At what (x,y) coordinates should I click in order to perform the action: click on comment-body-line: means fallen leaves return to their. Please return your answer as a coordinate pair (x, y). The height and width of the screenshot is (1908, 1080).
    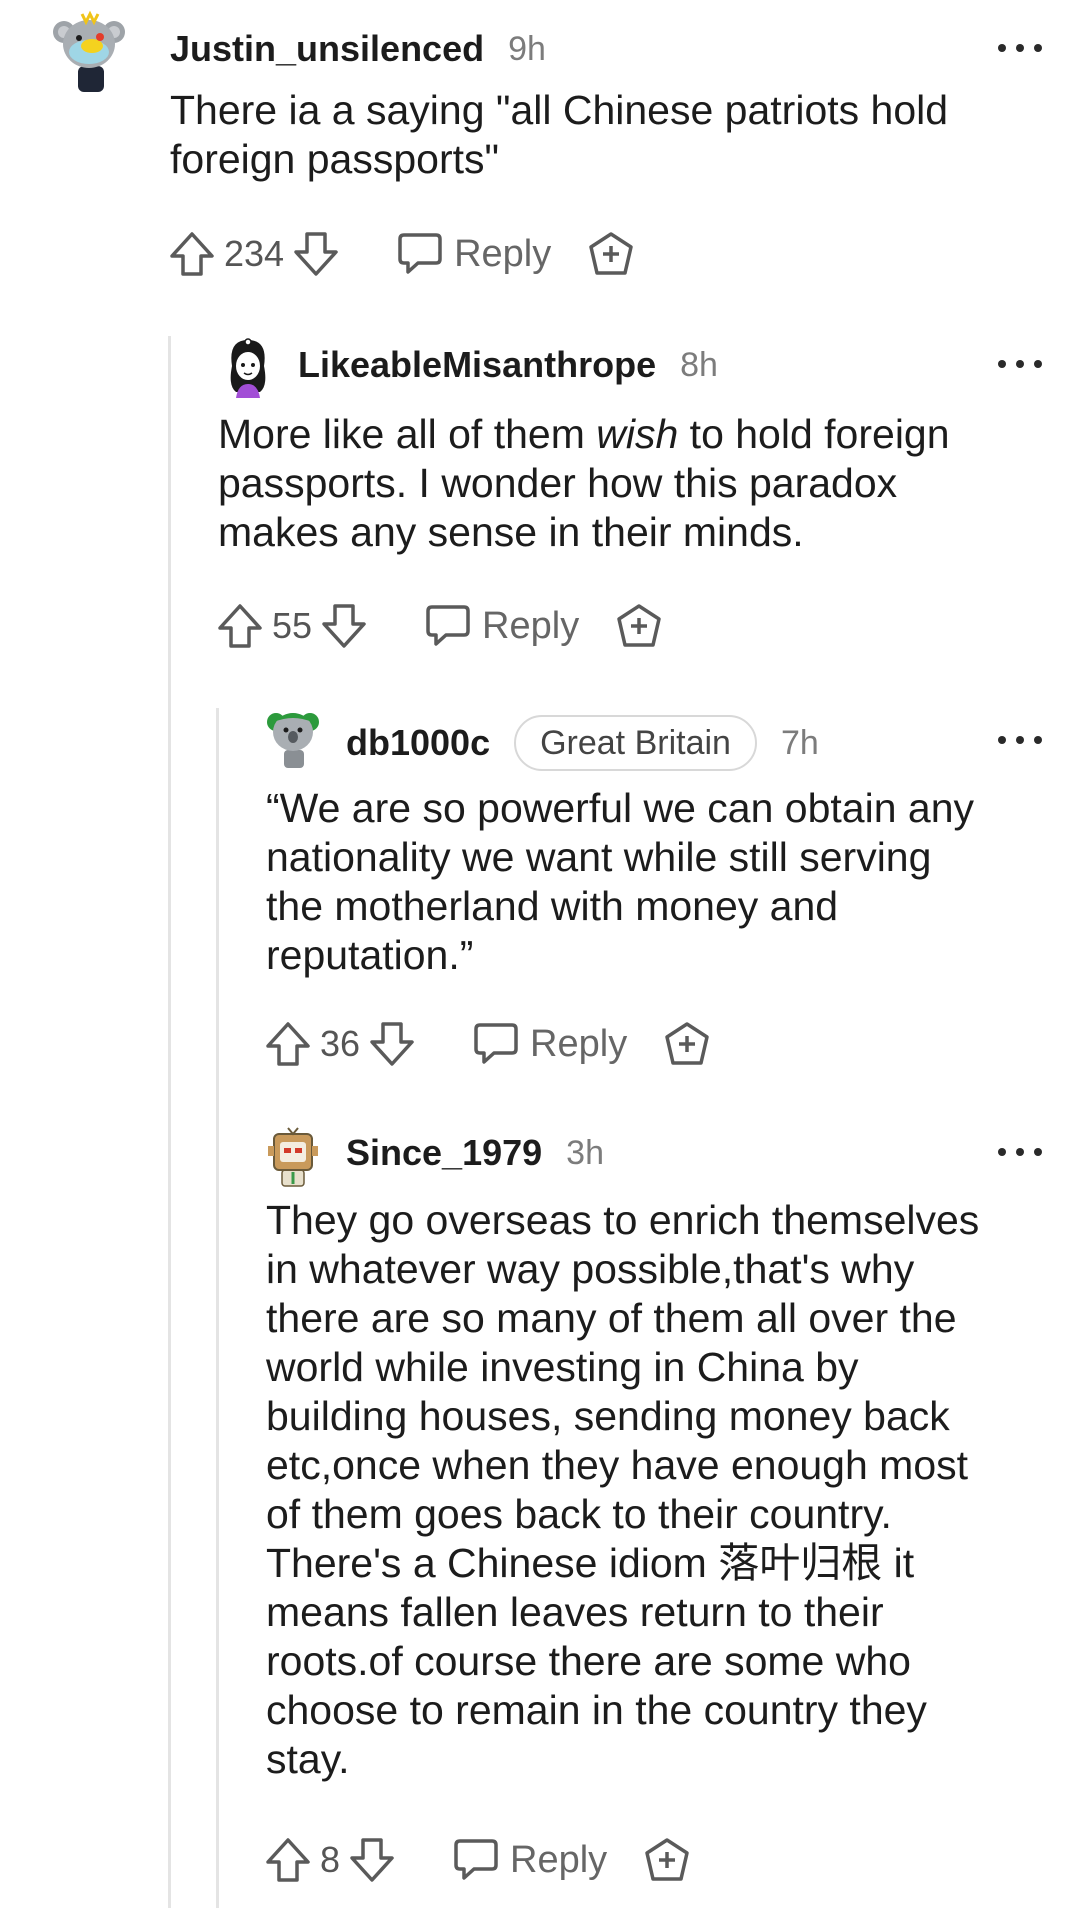
    Looking at the image, I should click on (575, 1612).